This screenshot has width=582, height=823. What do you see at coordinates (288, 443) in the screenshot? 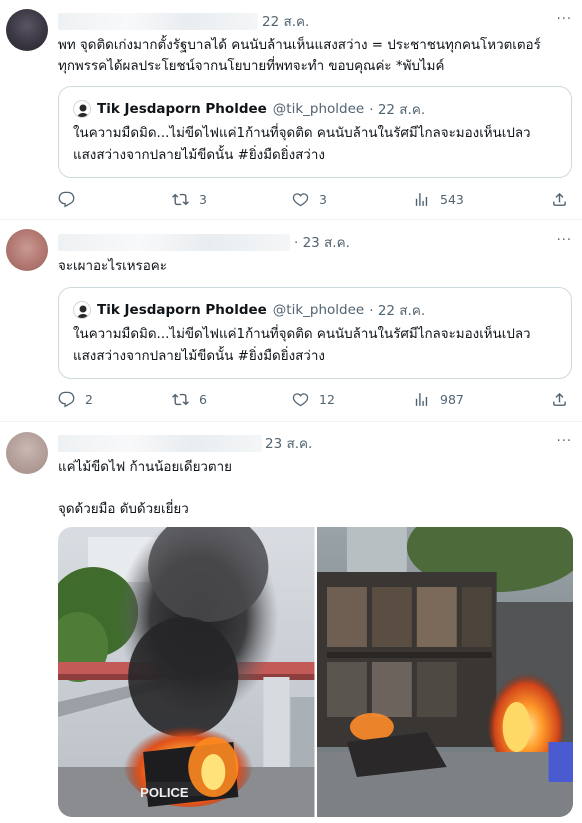
I see `tweet-date: 23 ส.ค.` at bounding box center [288, 443].